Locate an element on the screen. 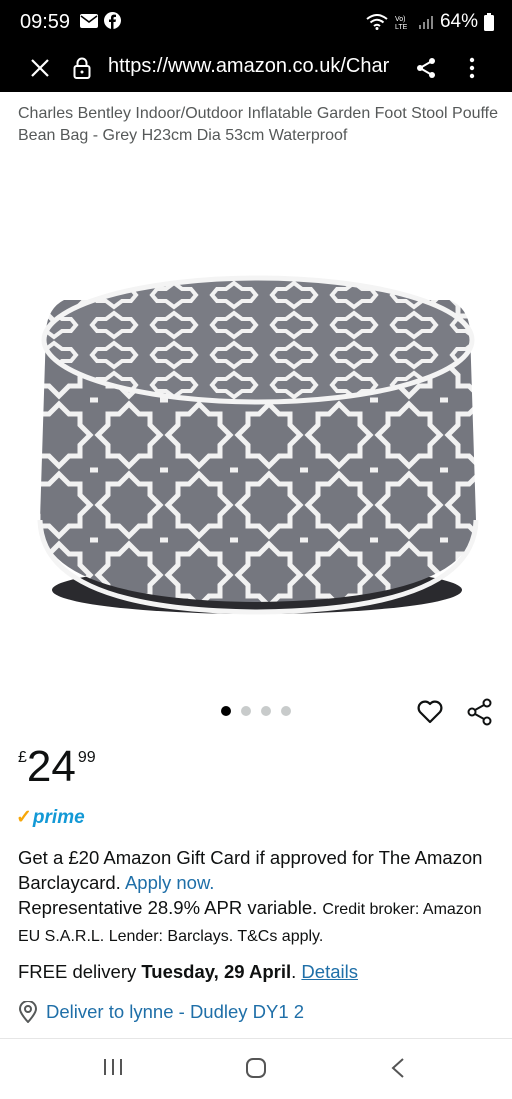 The width and height of the screenshot is (512, 1099). back-button is located at coordinates (398, 1070).